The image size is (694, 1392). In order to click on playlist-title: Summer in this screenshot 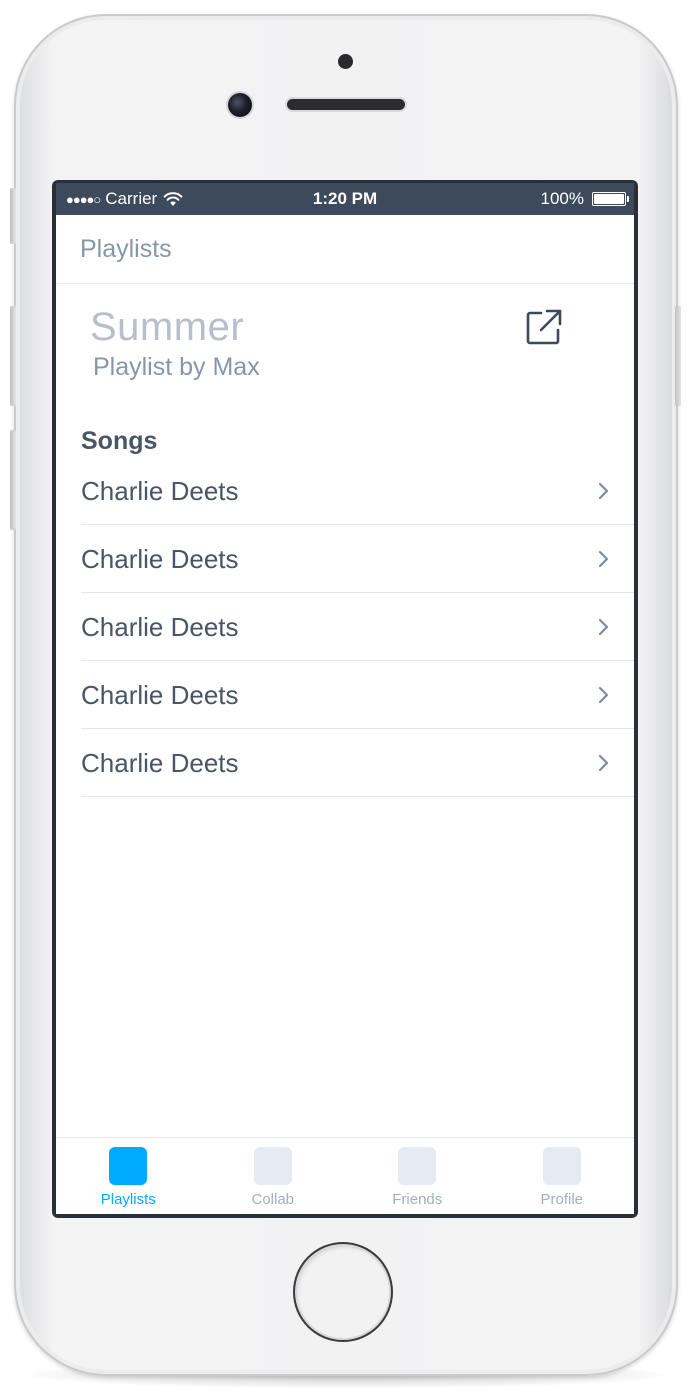, I will do `click(167, 327)`.